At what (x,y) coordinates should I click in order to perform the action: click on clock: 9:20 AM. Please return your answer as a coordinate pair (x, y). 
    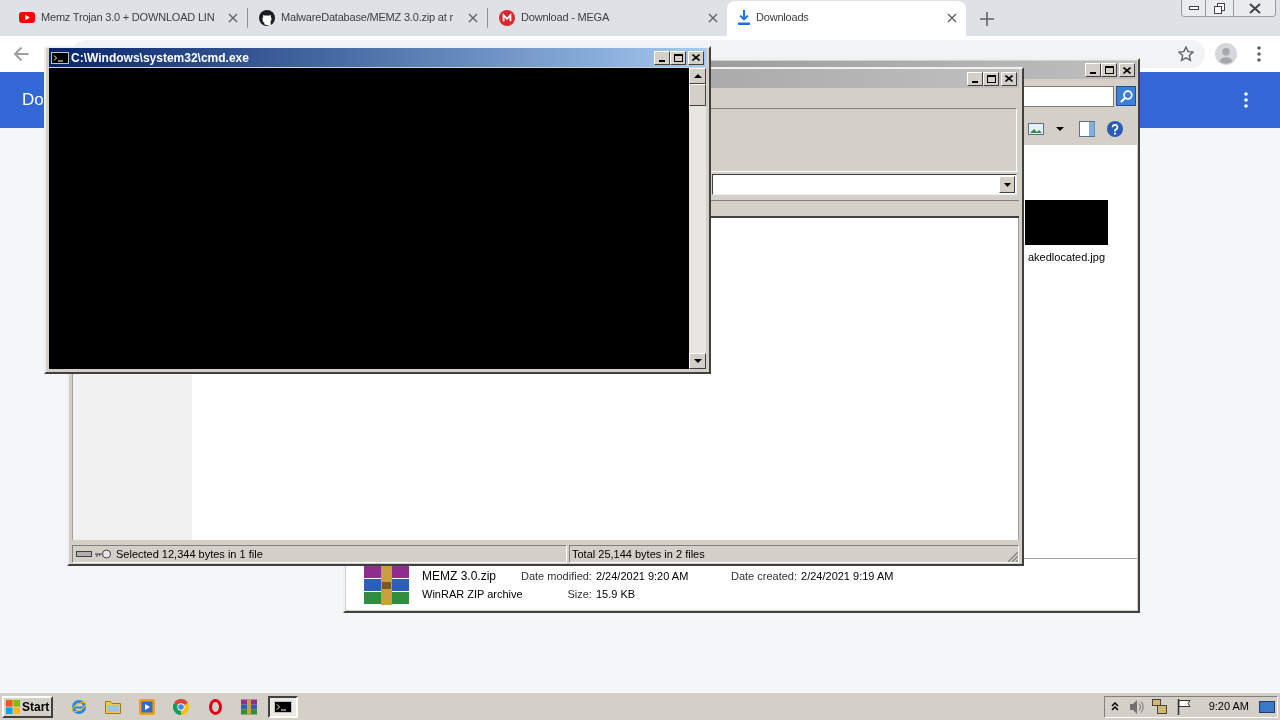
    Looking at the image, I should click on (1228, 706).